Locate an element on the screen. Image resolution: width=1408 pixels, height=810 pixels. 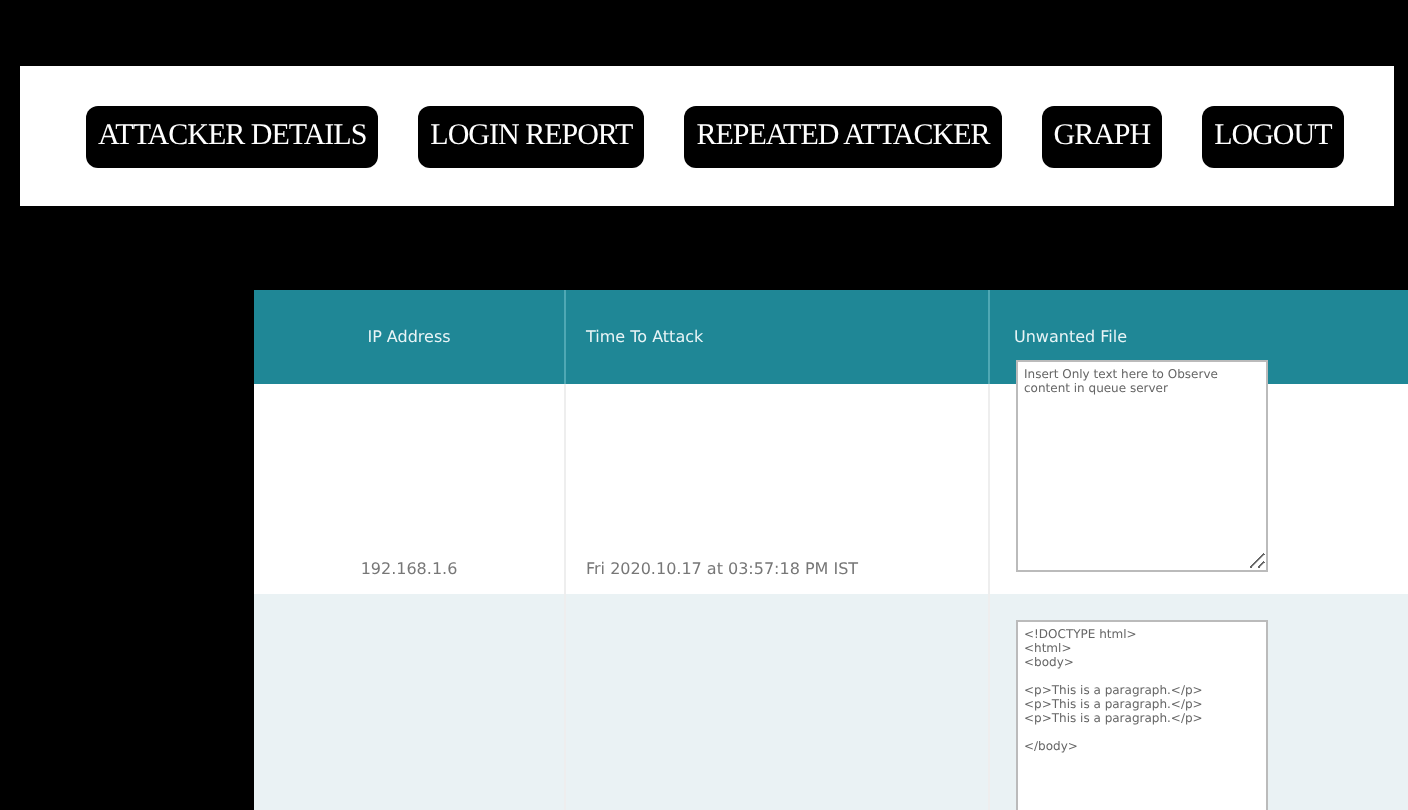
ip-cell: 192.168.1.6 is located at coordinates (409, 569).